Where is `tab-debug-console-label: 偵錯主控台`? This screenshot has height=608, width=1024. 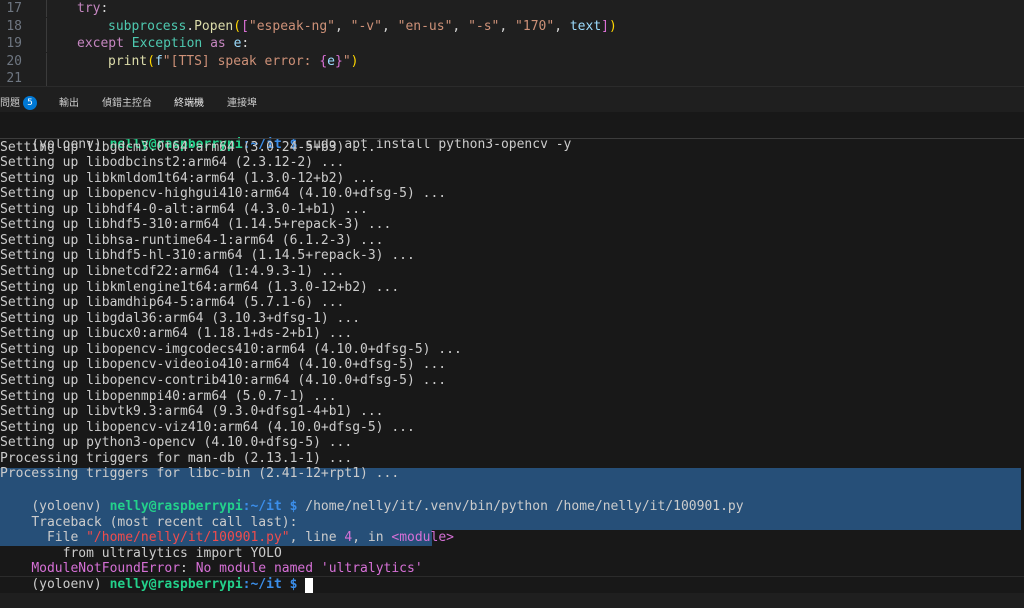 tab-debug-console-label: 偵錯主控台 is located at coordinates (127, 103).